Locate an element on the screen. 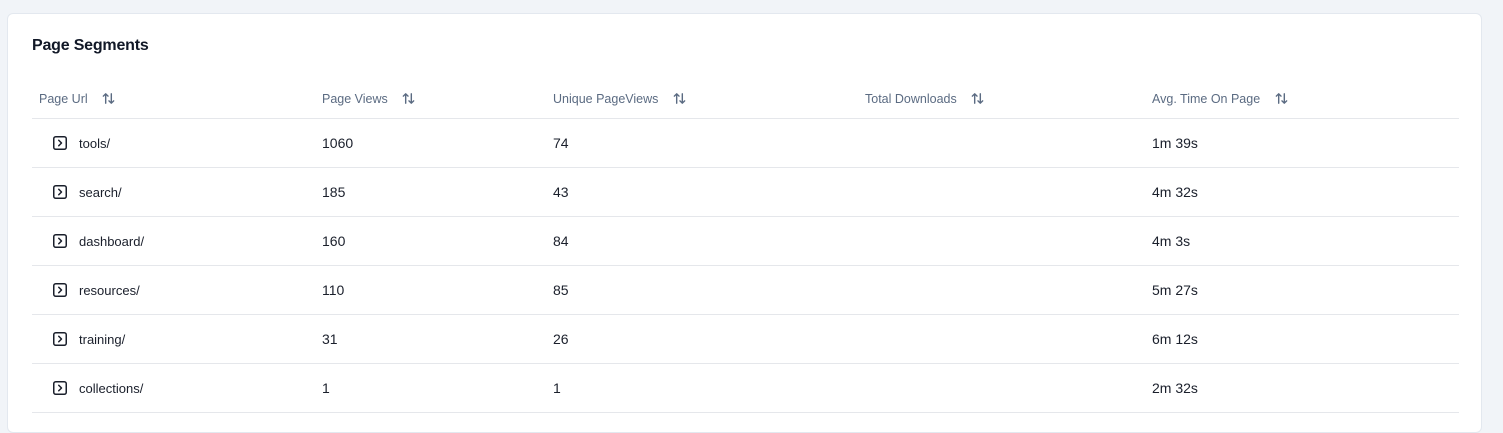 This screenshot has width=1503, height=433. cell-avg-time-on-page: 5m 27s is located at coordinates (1175, 290).